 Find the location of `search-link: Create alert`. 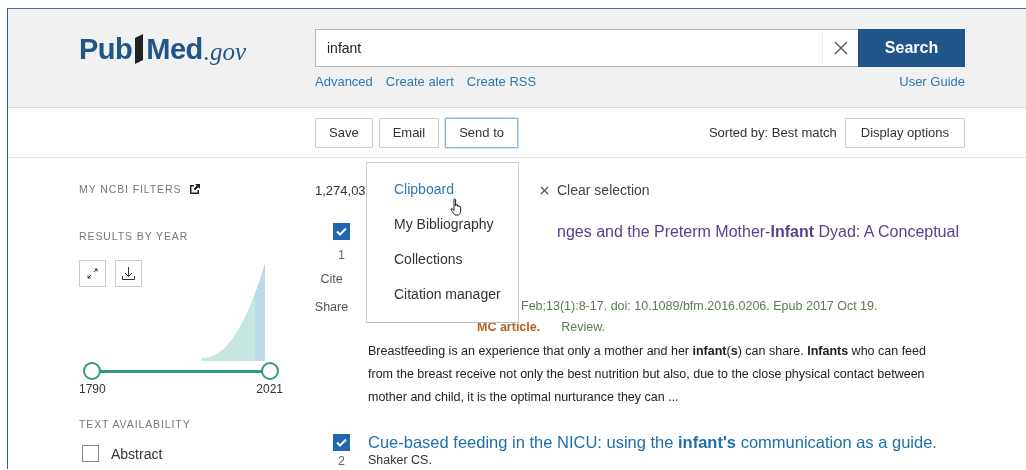

search-link: Create alert is located at coordinates (419, 81).